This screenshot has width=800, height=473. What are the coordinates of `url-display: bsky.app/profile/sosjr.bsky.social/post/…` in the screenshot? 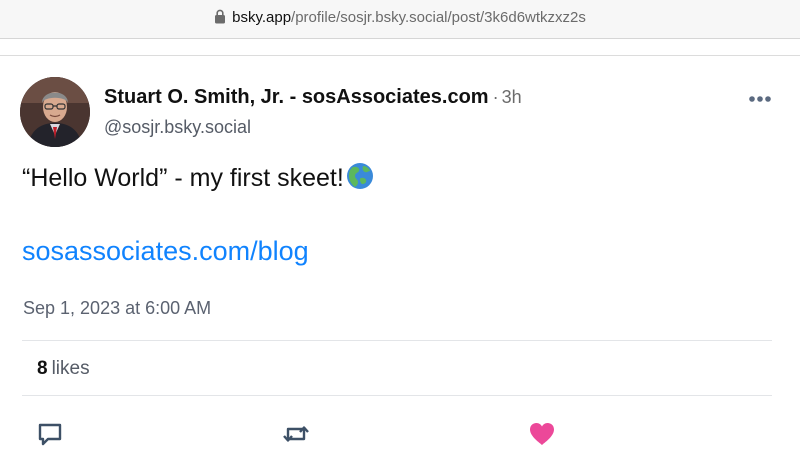 It's located at (400, 17).